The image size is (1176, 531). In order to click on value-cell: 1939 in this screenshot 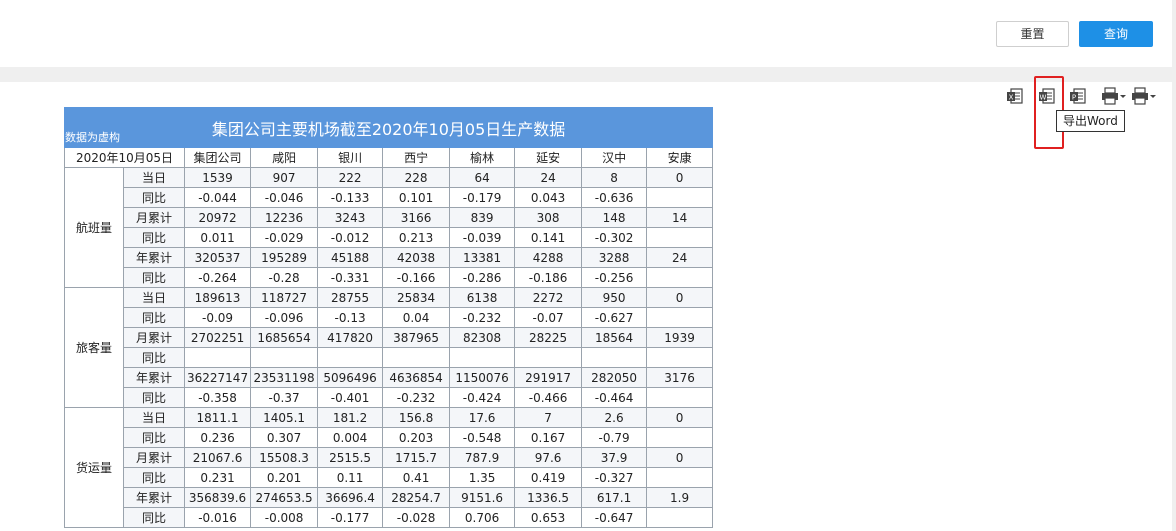, I will do `click(680, 337)`.